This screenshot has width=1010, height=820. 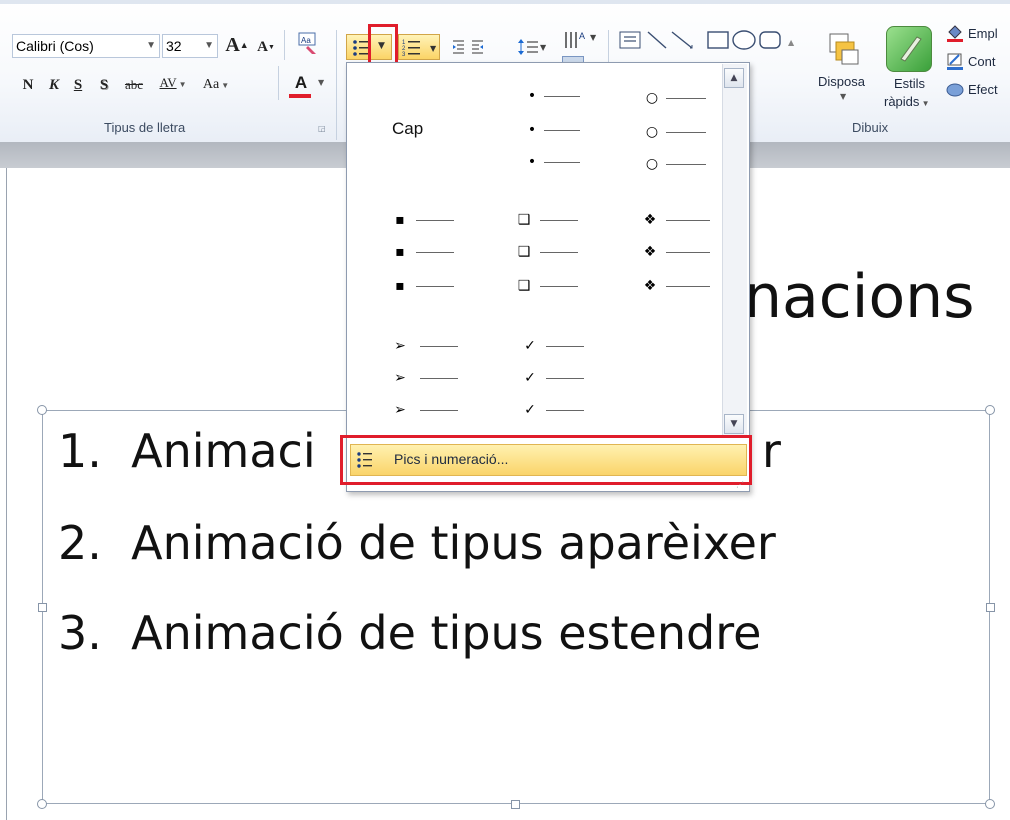 I want to click on grow-font-button: A▲, so click(x=237, y=45).